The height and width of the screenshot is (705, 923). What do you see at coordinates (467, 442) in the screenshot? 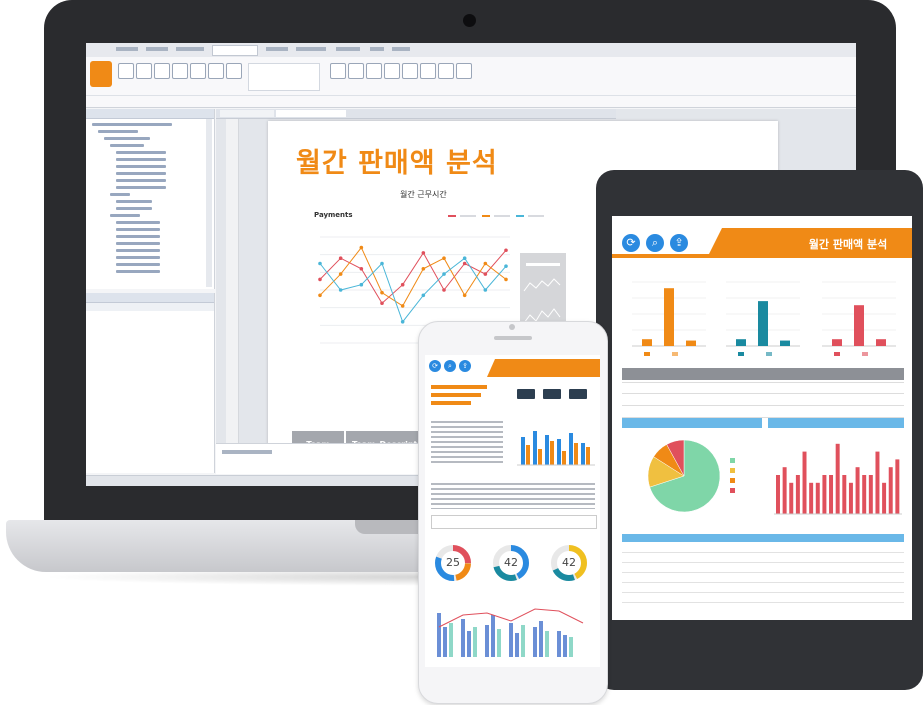
I see `text-paragraph` at bounding box center [467, 442].